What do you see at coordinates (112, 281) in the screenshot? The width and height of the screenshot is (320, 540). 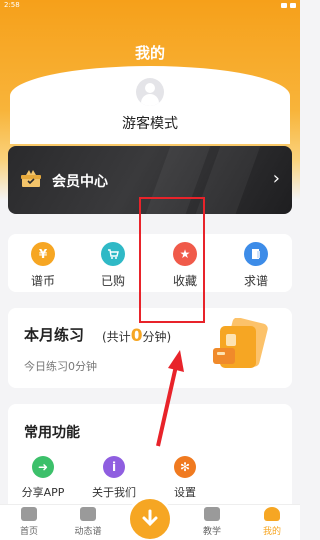 I see `quick-action-label: 已购` at bounding box center [112, 281].